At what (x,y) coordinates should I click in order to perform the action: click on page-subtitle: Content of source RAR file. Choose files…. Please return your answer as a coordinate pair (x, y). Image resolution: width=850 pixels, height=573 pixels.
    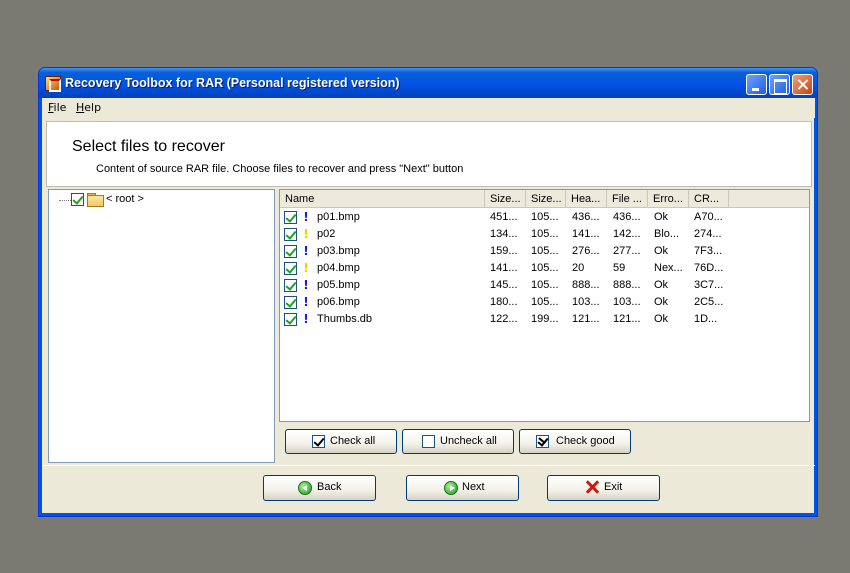
    Looking at the image, I should click on (280, 169).